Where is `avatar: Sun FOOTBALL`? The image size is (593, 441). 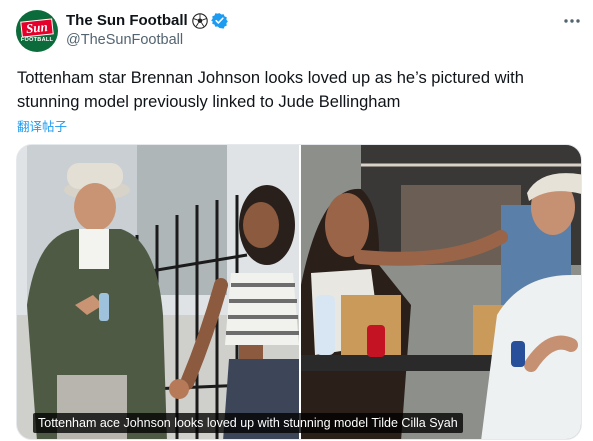 avatar: Sun FOOTBALL is located at coordinates (37, 31).